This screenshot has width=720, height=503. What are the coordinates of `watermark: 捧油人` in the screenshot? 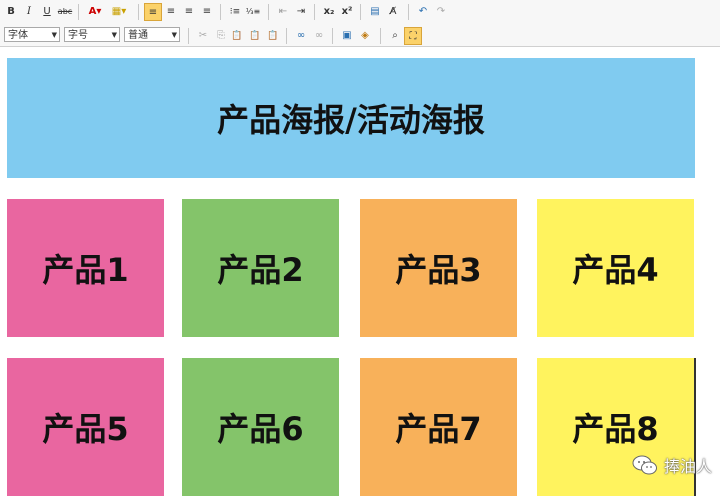 It's located at (672, 465).